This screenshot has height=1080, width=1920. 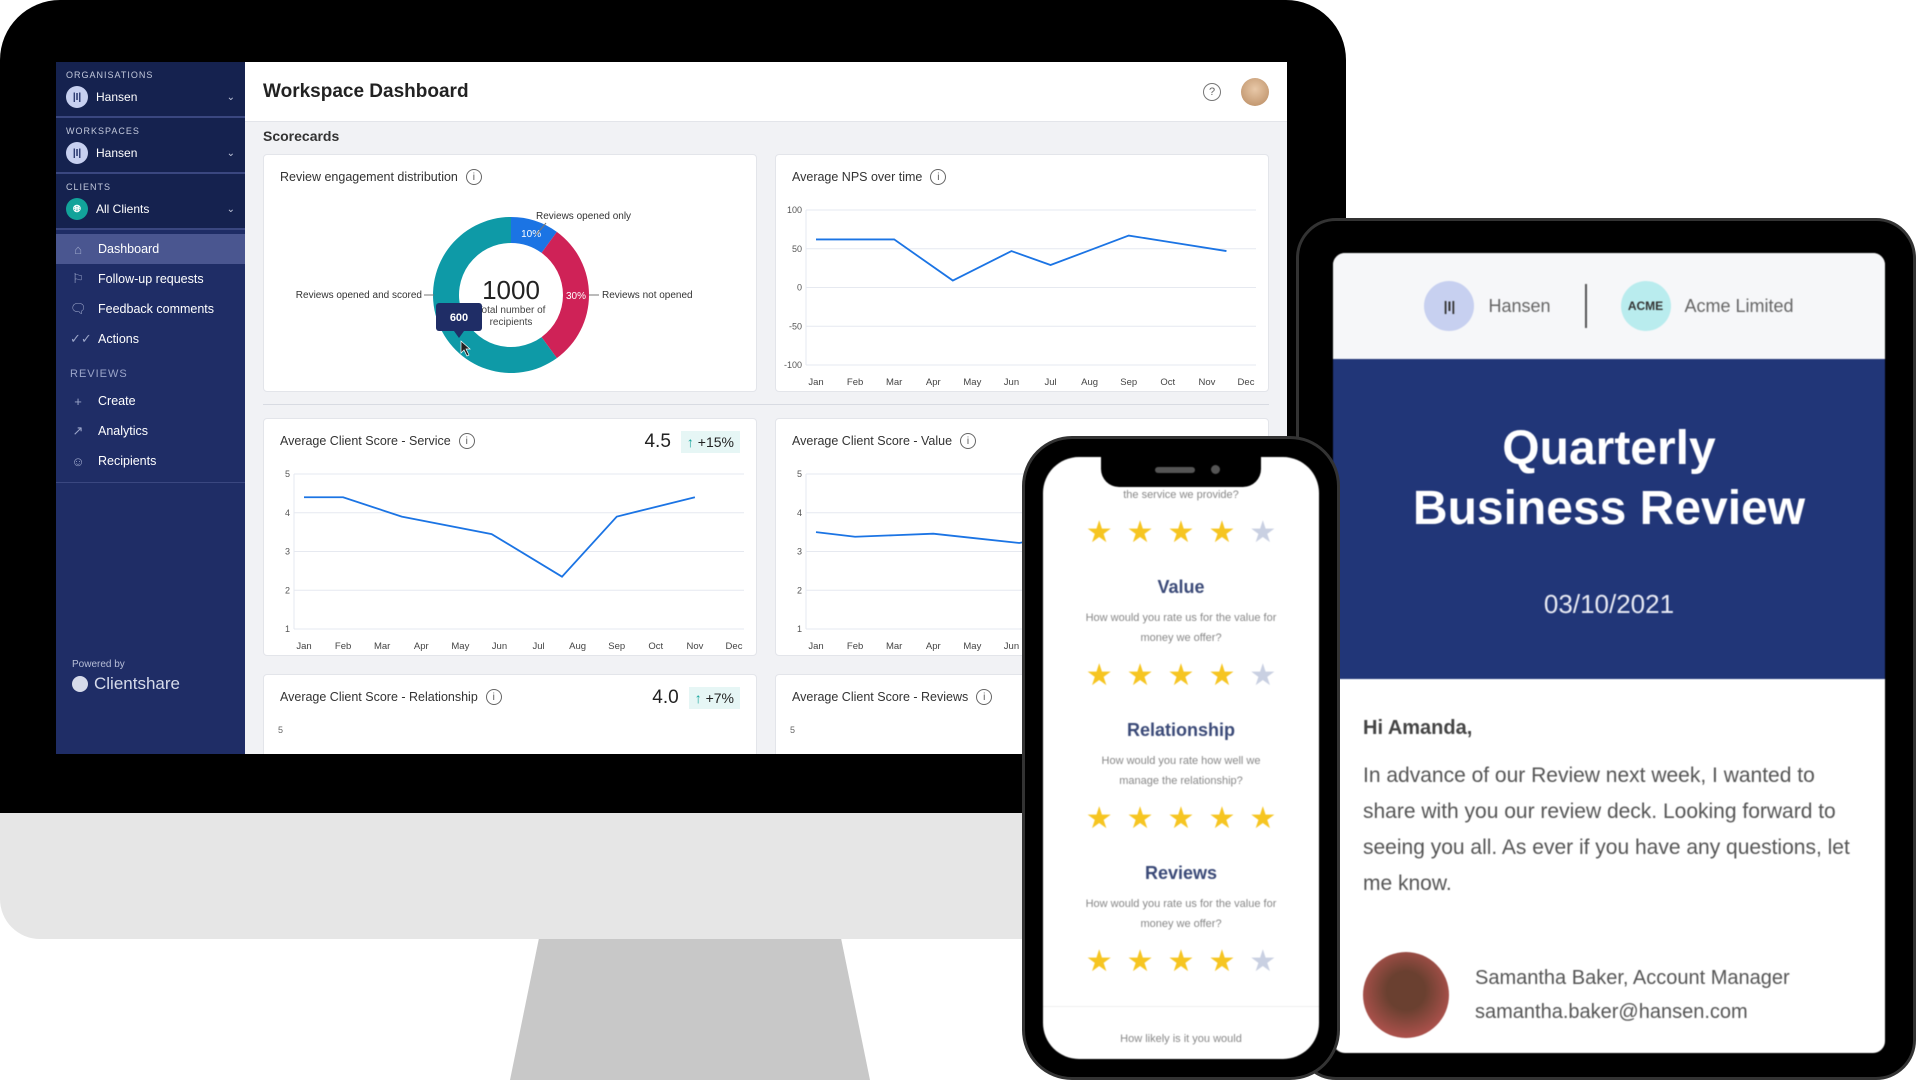 I want to click on series-line, so click(x=925, y=537).